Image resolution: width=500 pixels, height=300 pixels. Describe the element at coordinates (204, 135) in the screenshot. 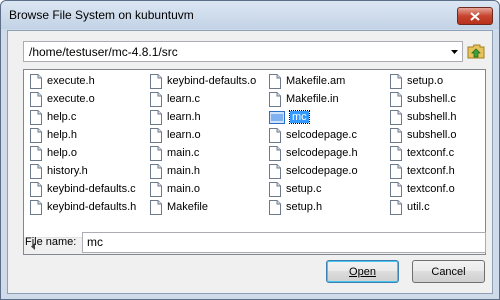

I see `file-item: learn.o` at that location.